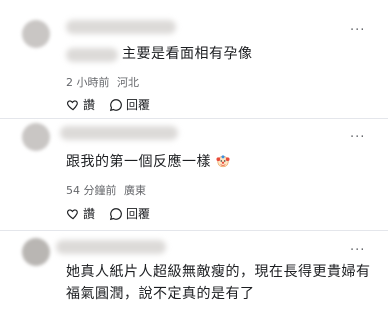  I want to click on comment-text: 主要是看面相有孕像, so click(187, 54).